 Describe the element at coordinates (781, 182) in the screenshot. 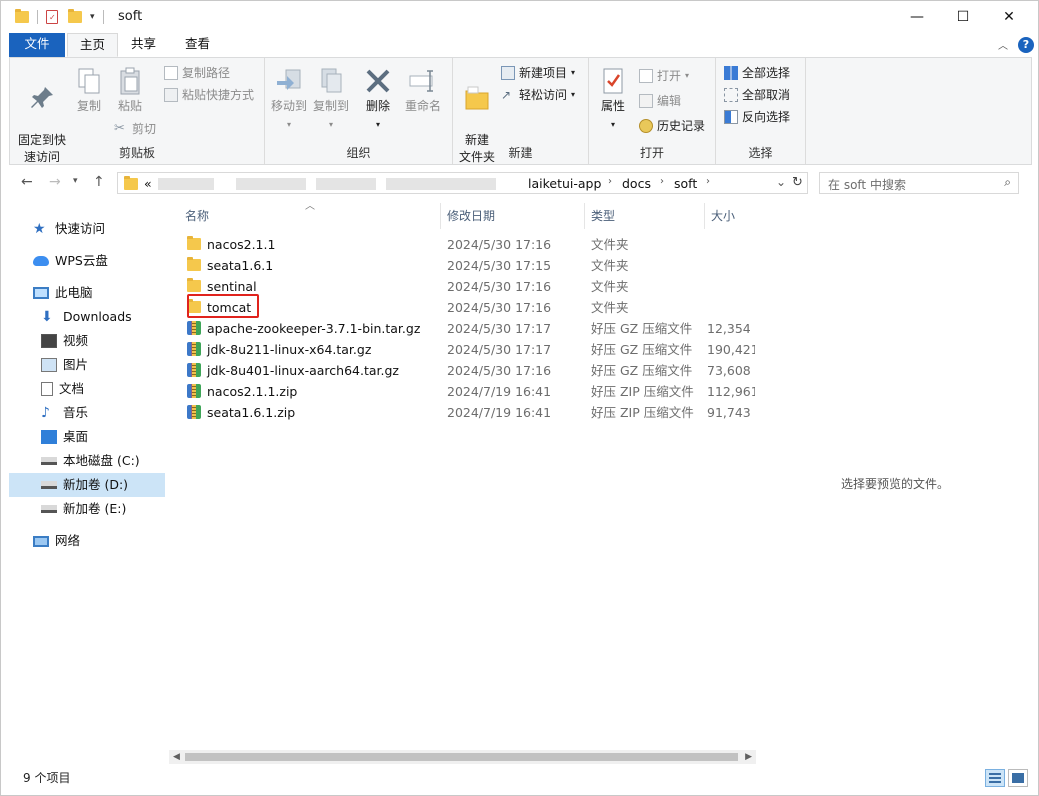

I see `chevron-down-icon: ⌄` at that location.